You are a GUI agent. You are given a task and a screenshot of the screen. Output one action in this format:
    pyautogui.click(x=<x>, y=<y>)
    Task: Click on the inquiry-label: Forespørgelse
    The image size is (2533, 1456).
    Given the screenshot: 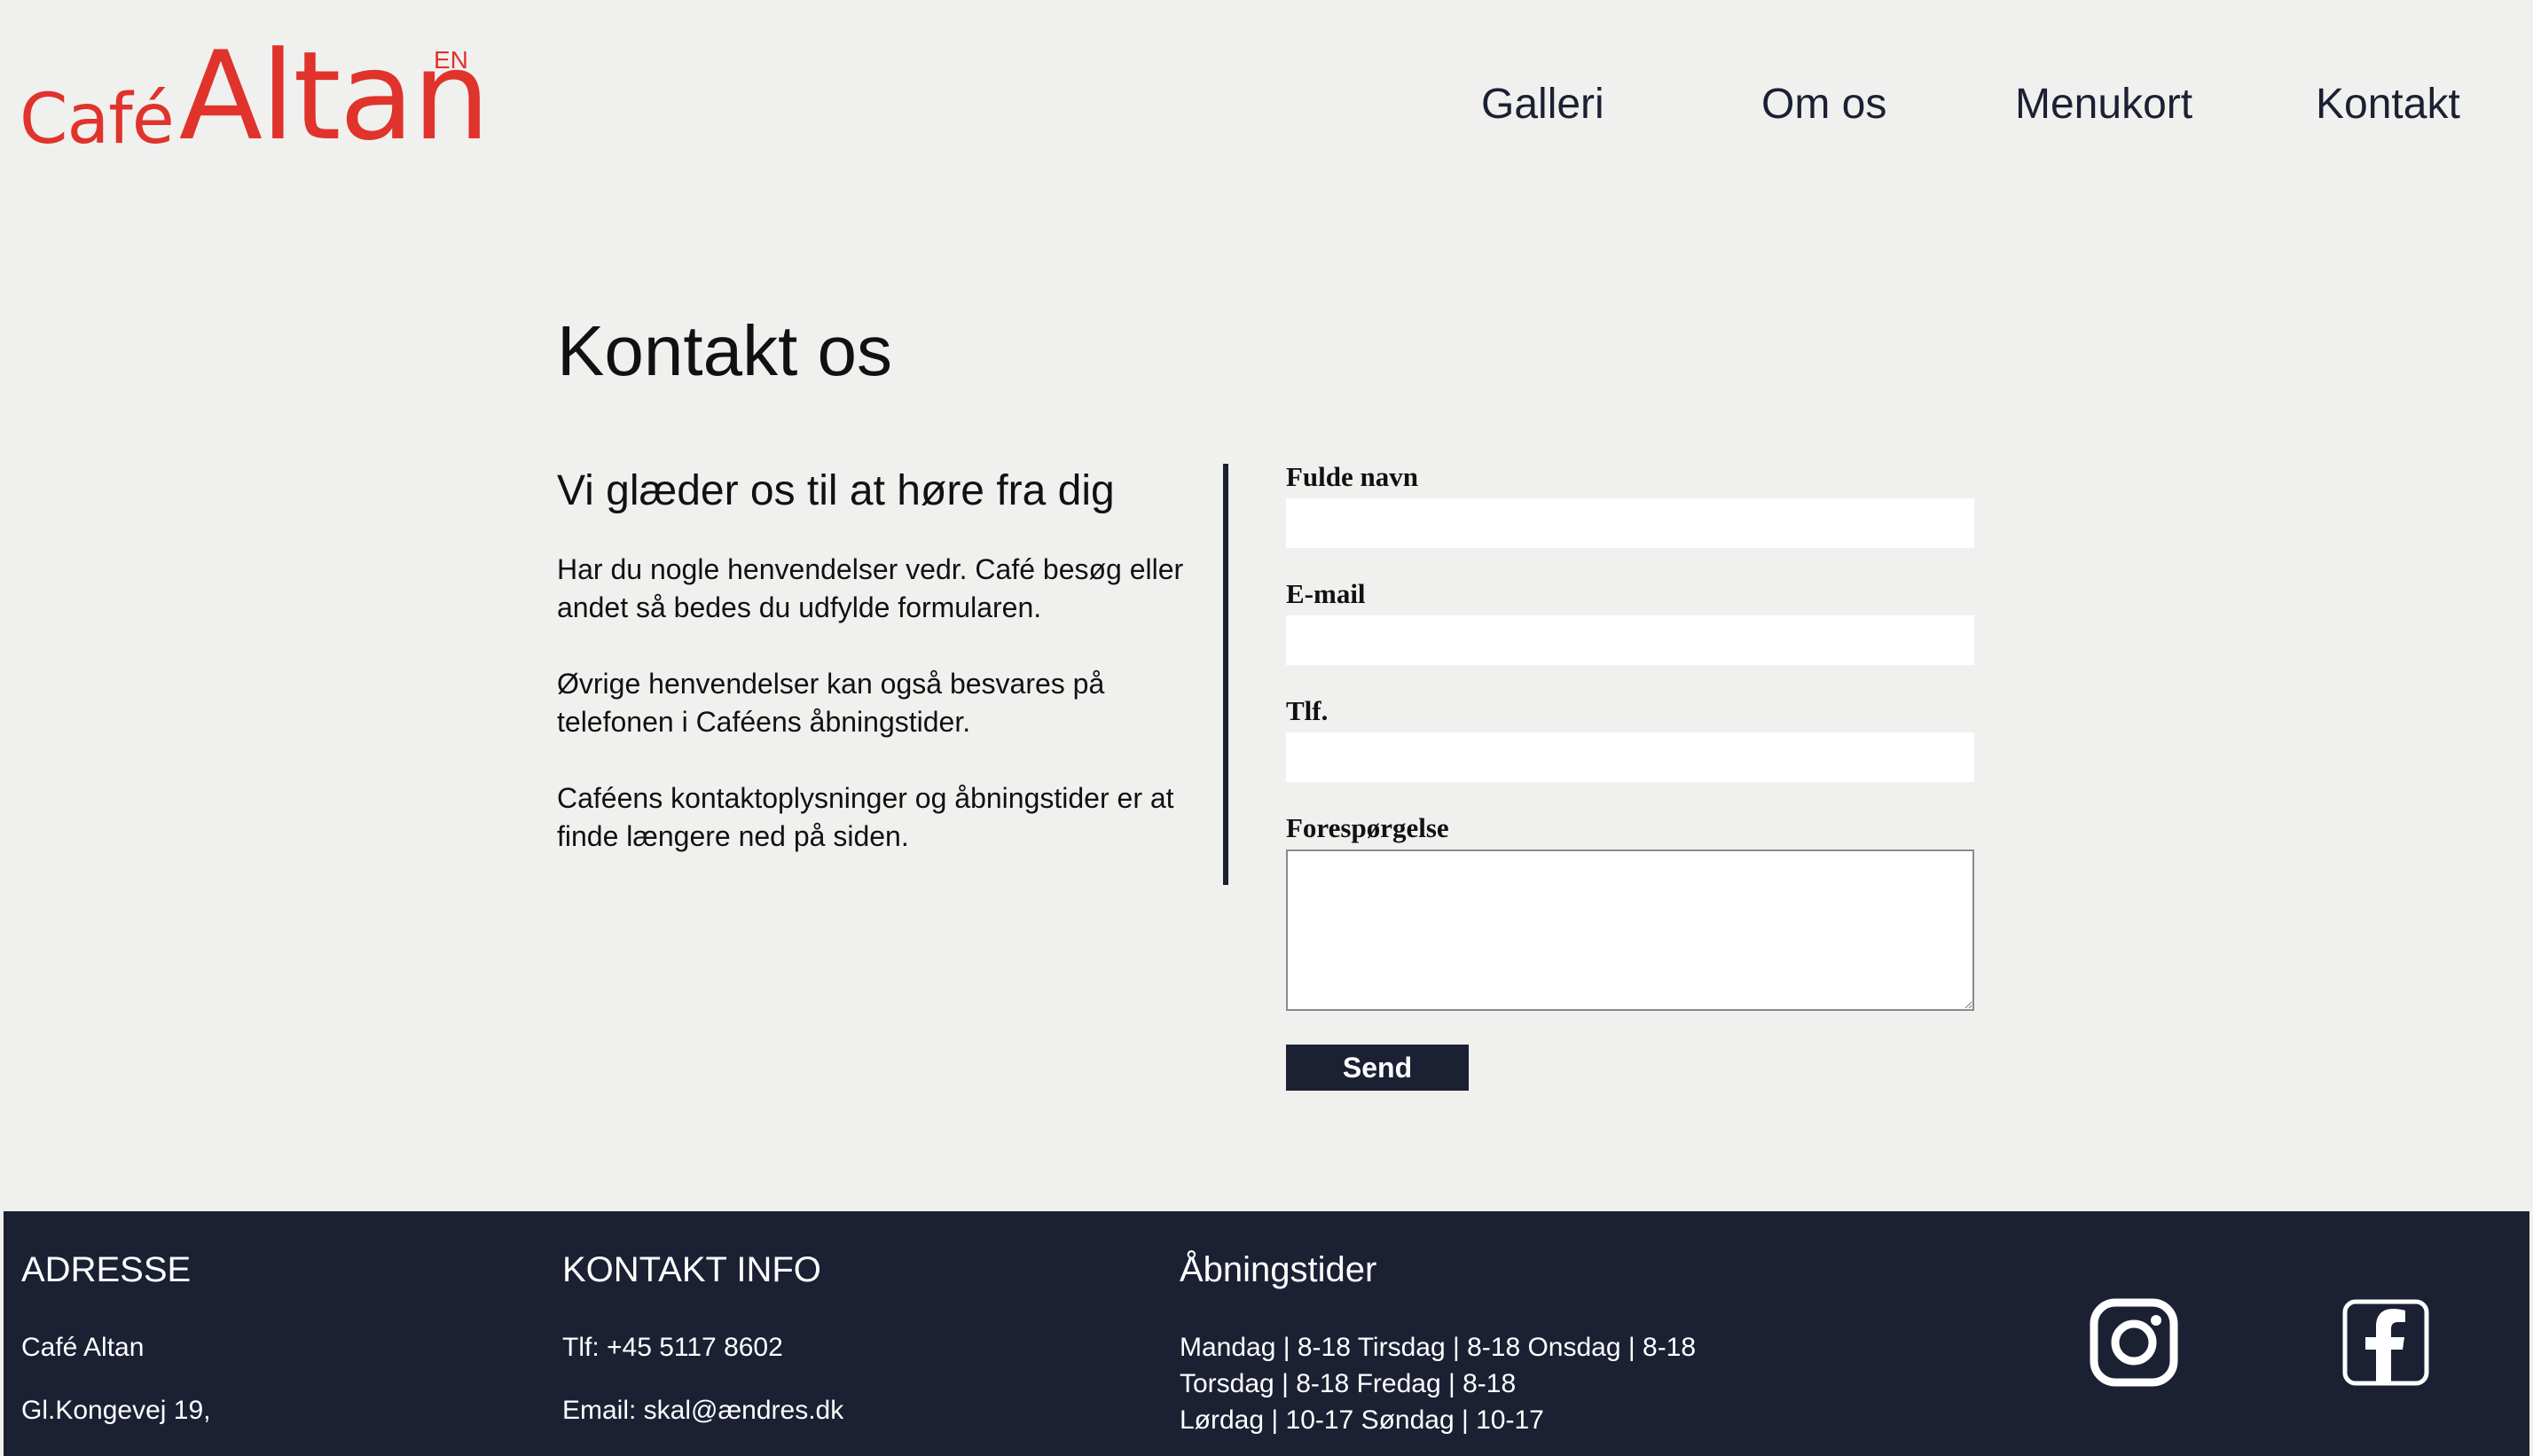 What is the action you would take?
    pyautogui.click(x=1367, y=827)
    